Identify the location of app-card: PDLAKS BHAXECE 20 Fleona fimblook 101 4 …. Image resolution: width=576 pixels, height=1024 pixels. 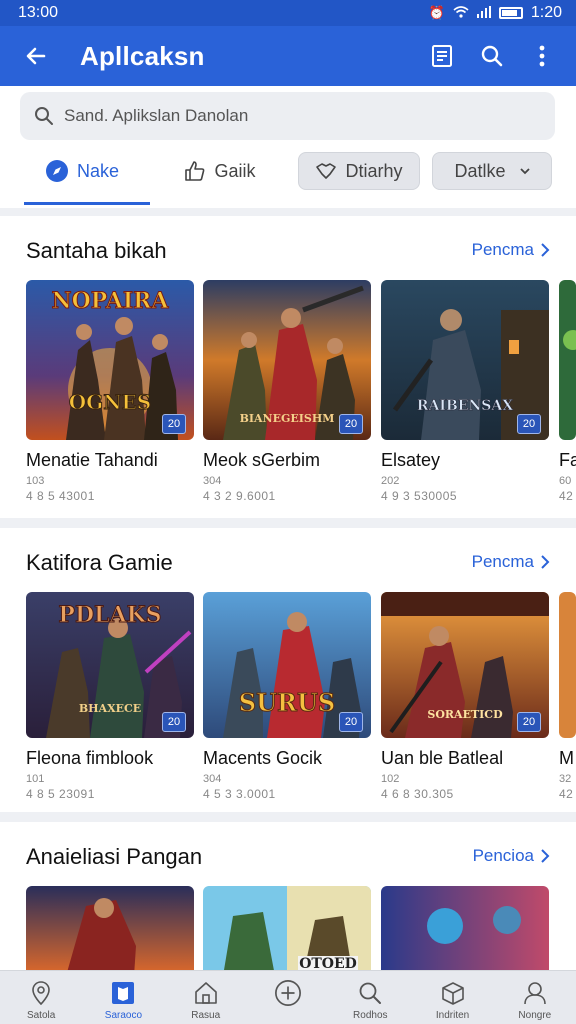
(110, 696).